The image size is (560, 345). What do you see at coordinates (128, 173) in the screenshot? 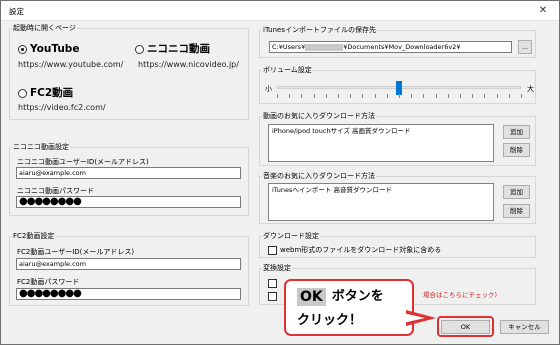
I see `niconico-user-field: aiaru@example.com` at bounding box center [128, 173].